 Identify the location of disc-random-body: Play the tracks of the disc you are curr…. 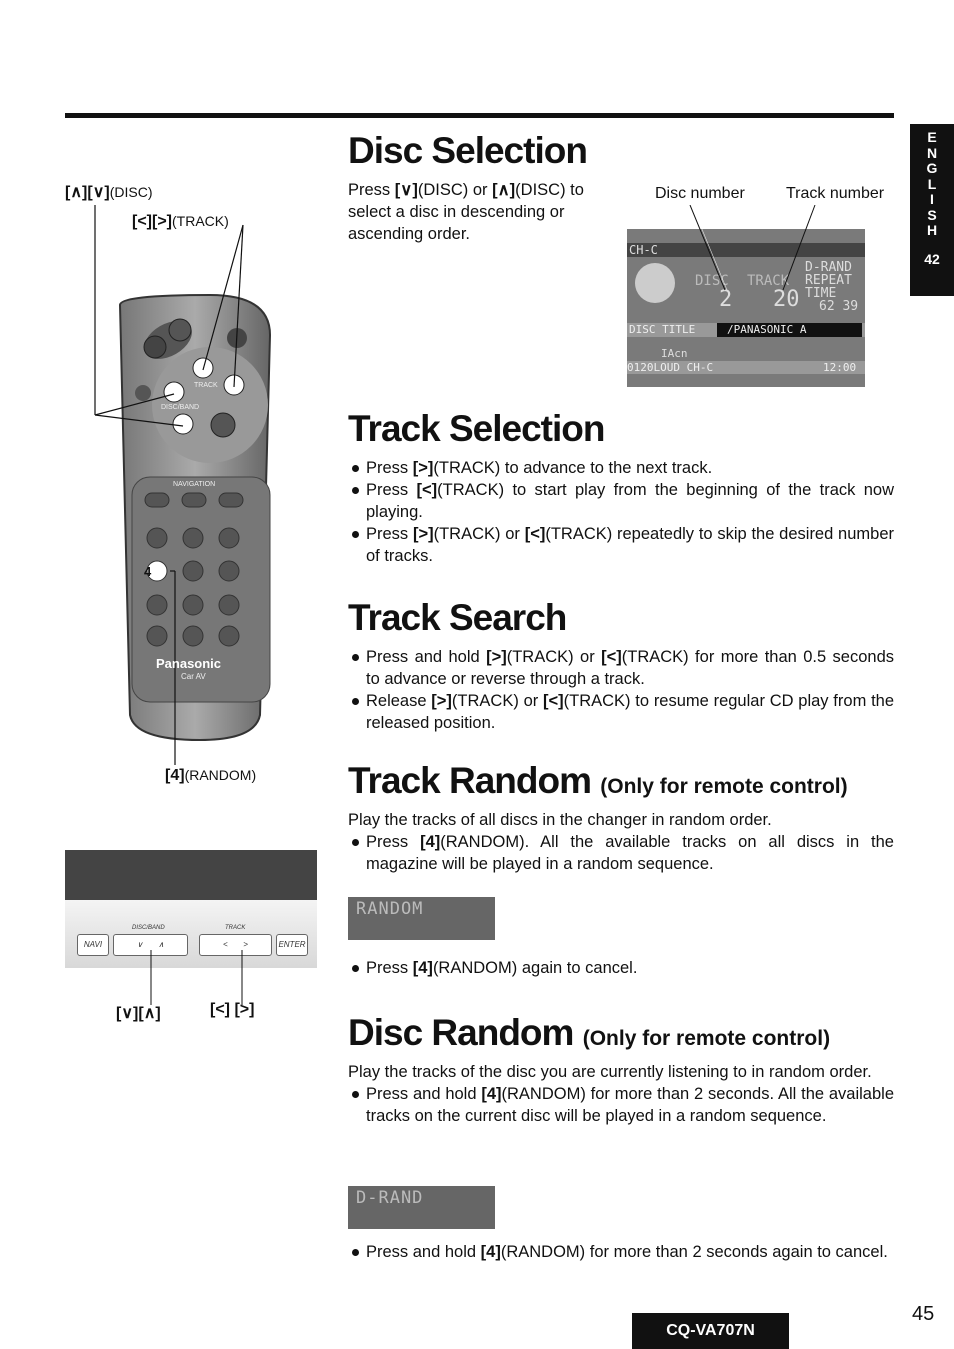
(621, 1095).